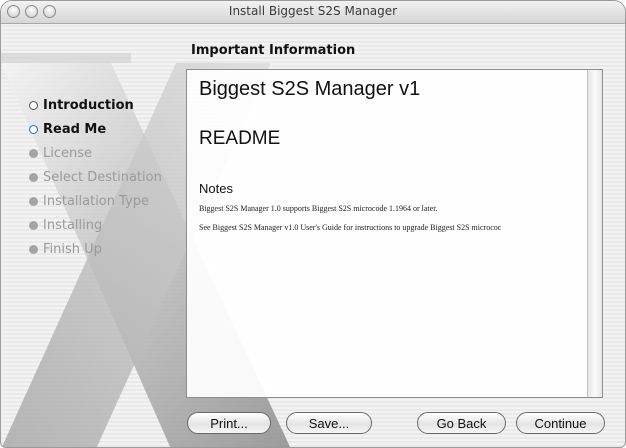  I want to click on step-label: Select Destination, so click(102, 177).